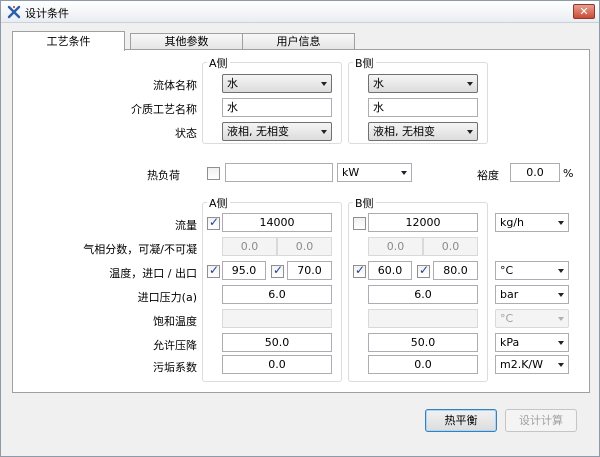 The width and height of the screenshot is (600, 457). What do you see at coordinates (364, 203) in the screenshot?
I see `group-title-side-b-process: B侧` at bounding box center [364, 203].